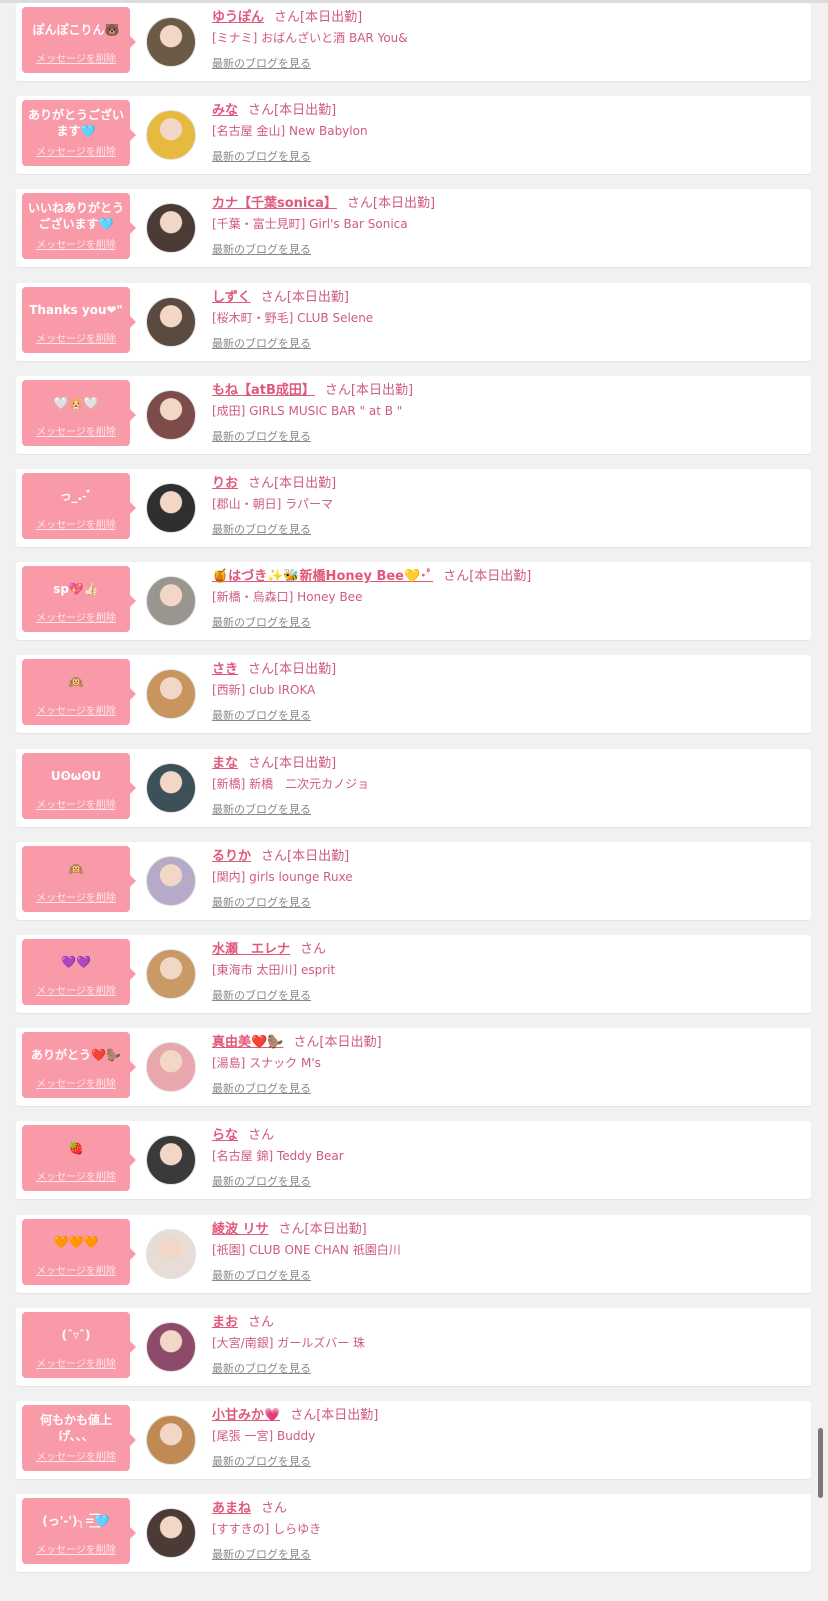 The image size is (828, 1601). I want to click on profile-name-link: まお, so click(225, 1322).